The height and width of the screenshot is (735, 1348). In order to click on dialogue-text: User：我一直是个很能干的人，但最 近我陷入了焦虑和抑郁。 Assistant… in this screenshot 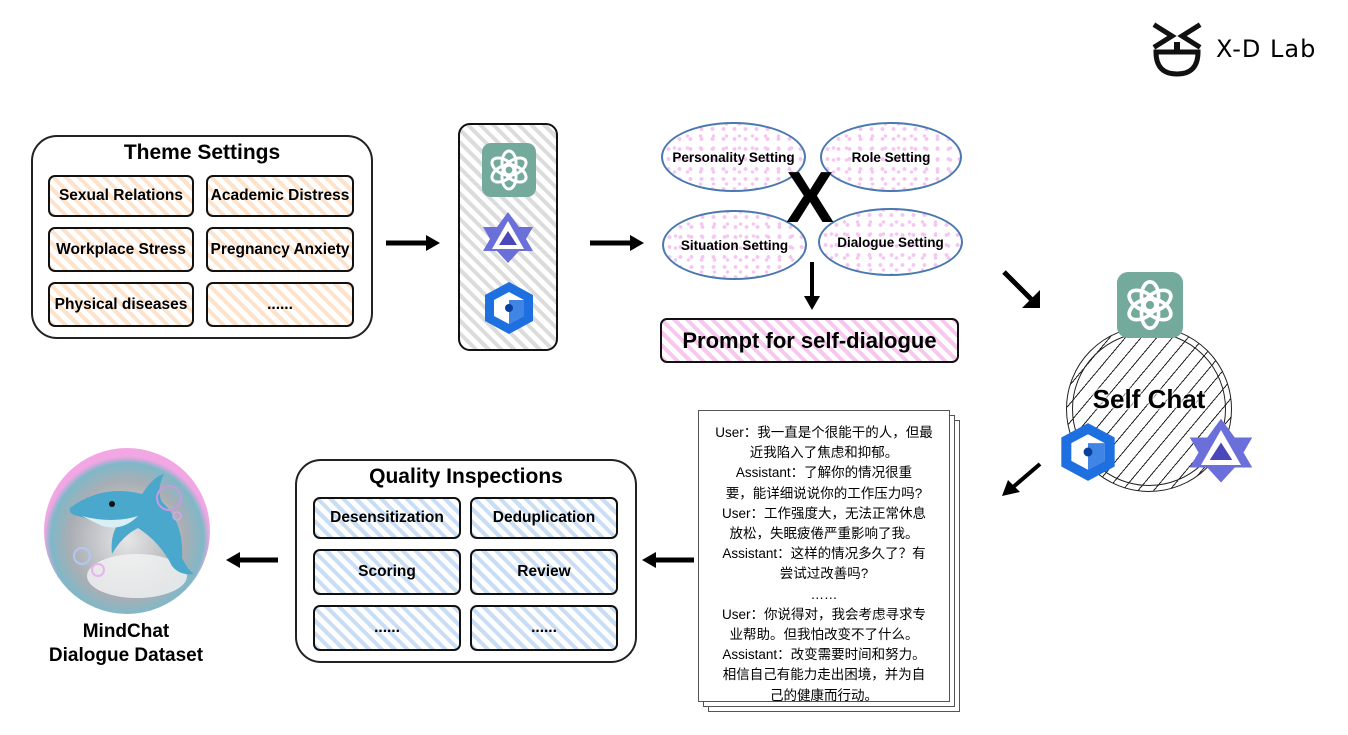, I will do `click(824, 558)`.